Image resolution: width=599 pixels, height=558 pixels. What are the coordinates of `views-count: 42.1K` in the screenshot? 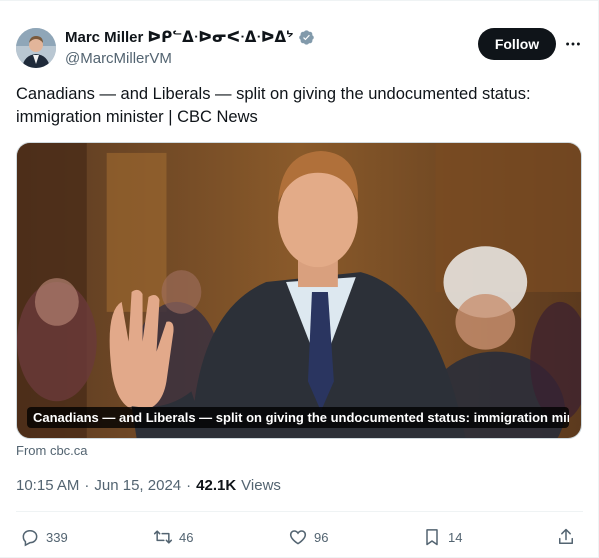 It's located at (216, 485).